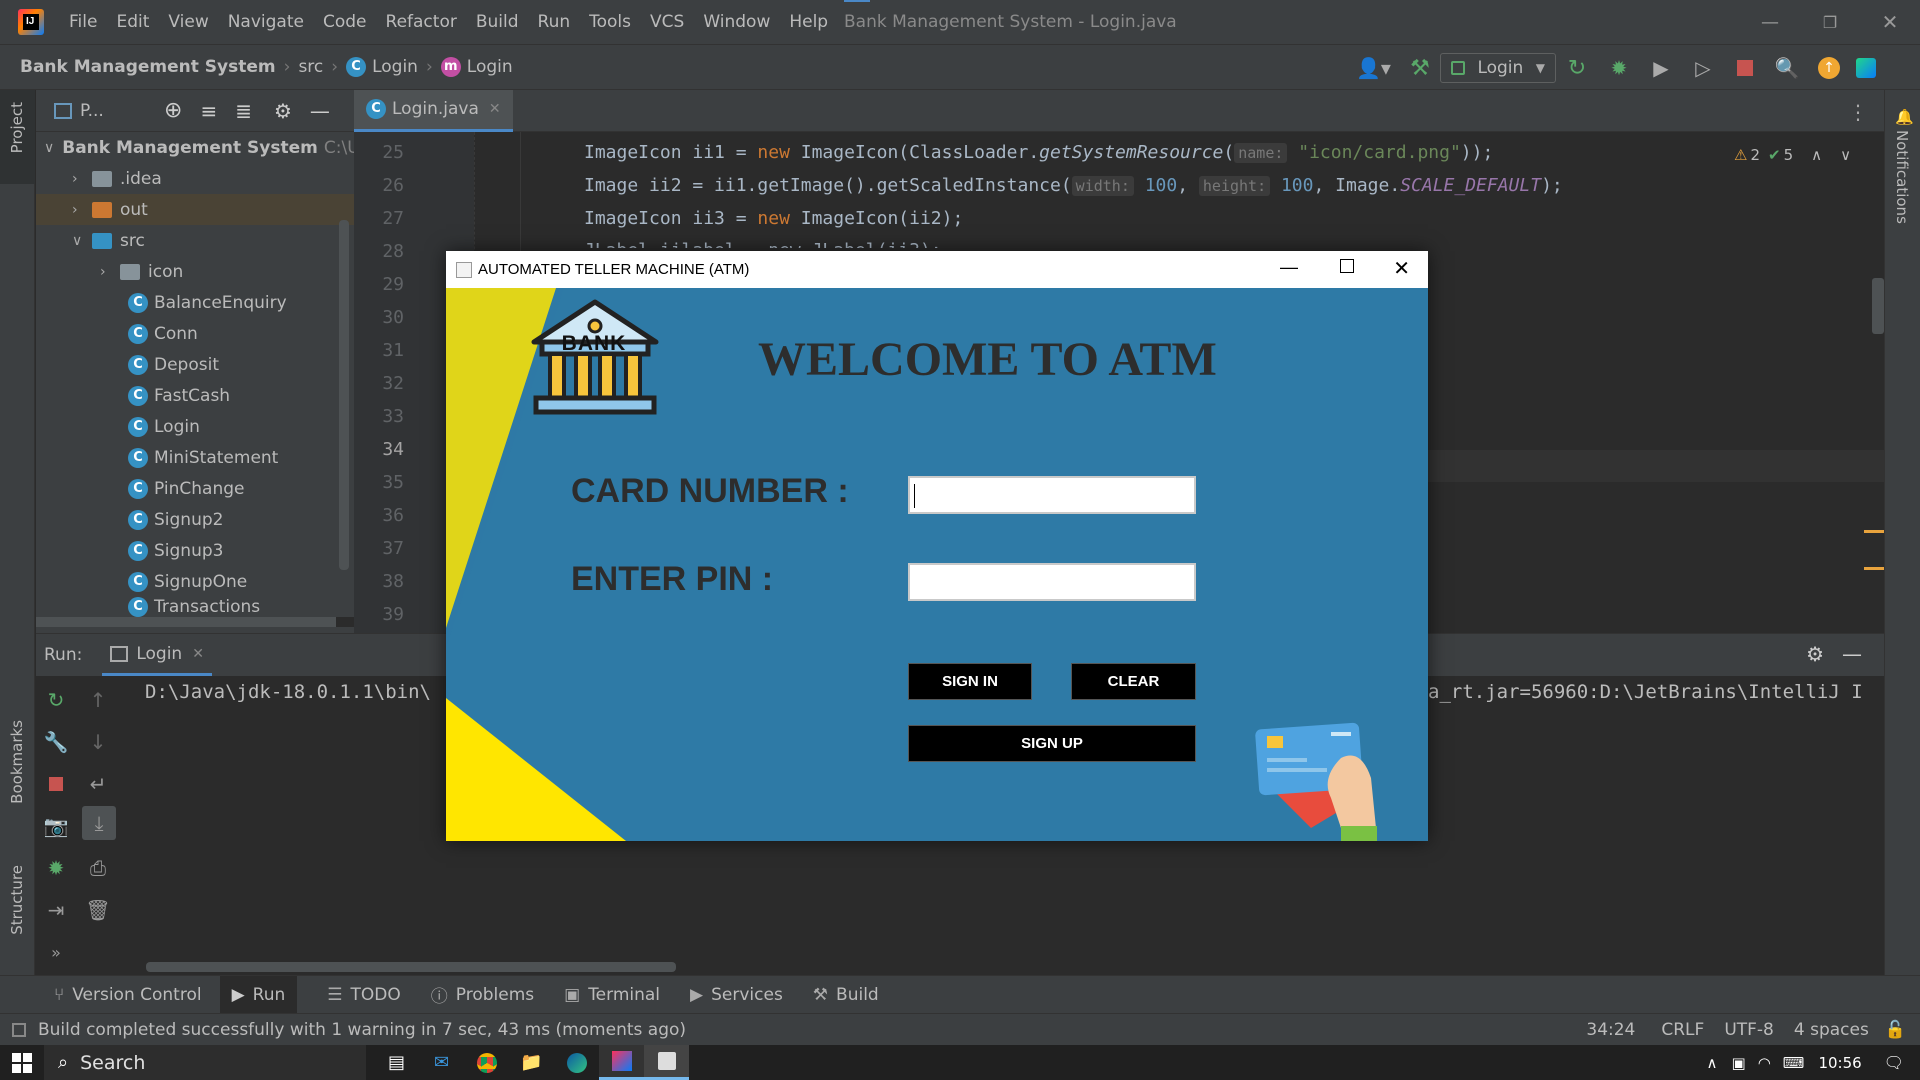 The width and height of the screenshot is (1920, 1080). I want to click on intellij-taskbar-icon, so click(621, 1062).